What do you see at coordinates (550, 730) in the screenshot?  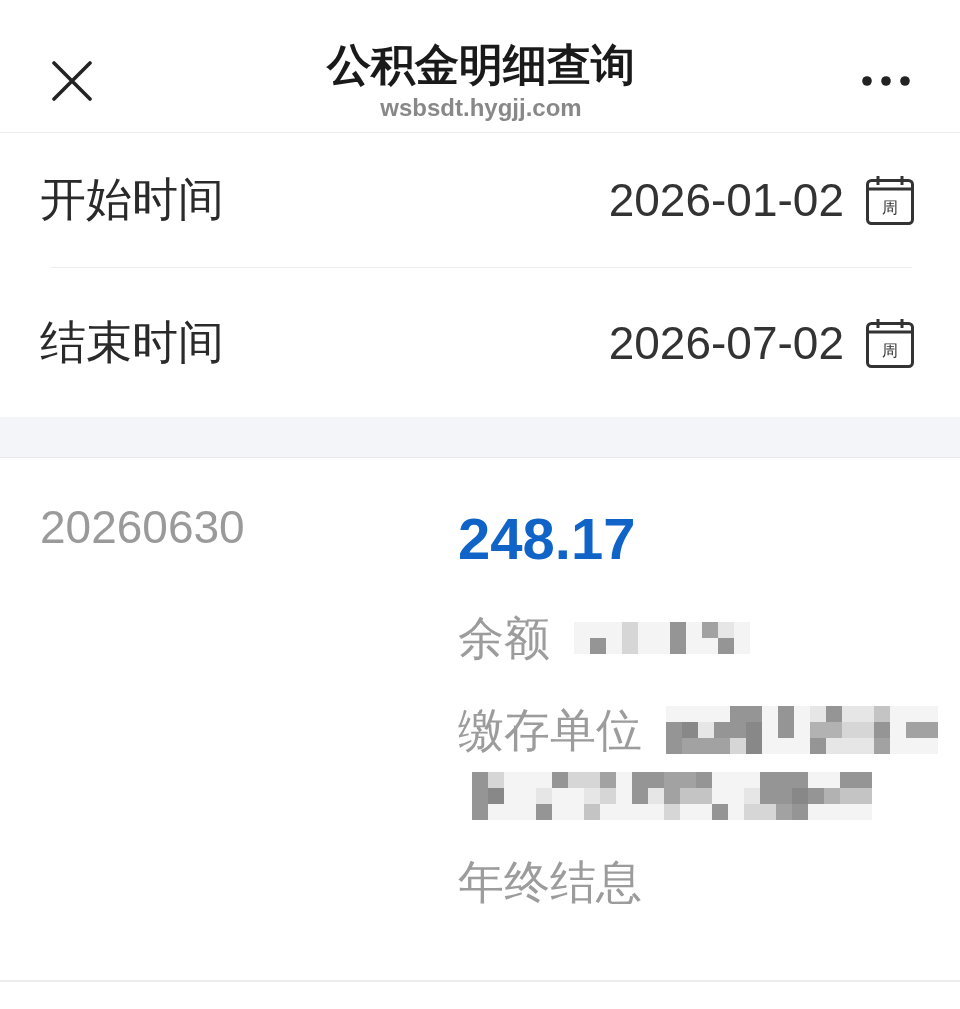 I see `field-label: 缴存单位` at bounding box center [550, 730].